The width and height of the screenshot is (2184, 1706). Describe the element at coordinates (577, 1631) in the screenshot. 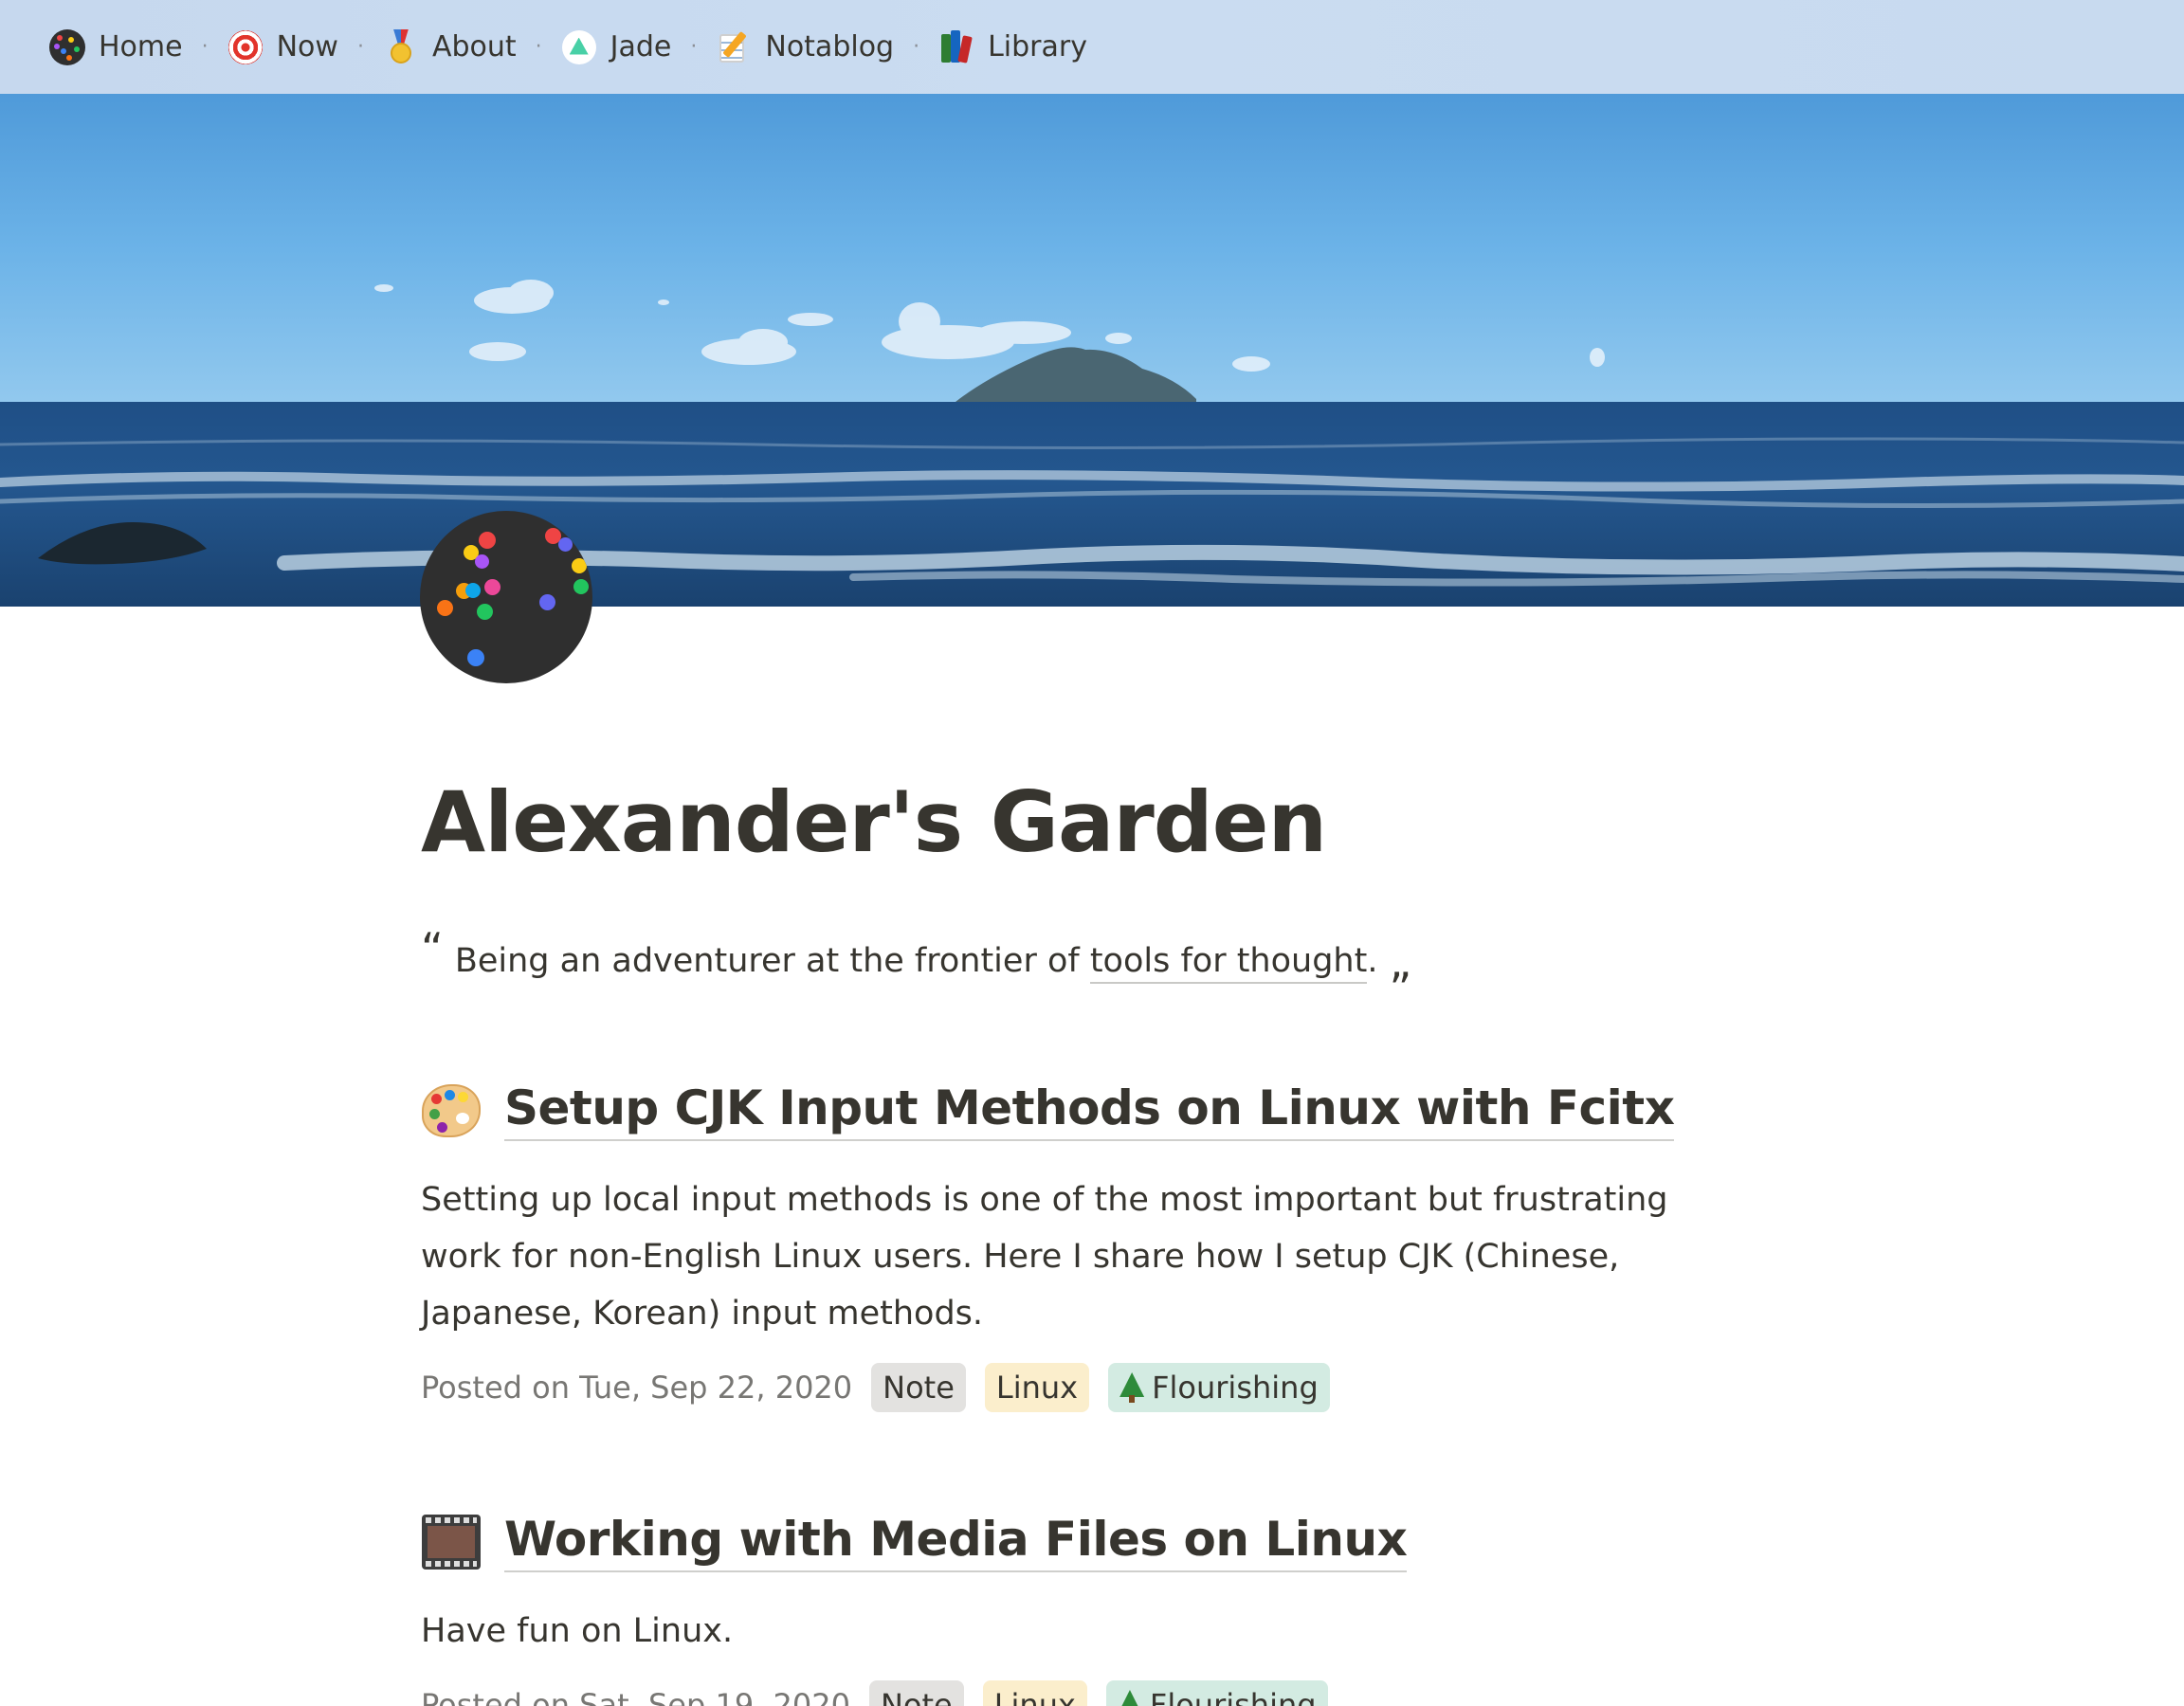

I see `post-description: Have fun on Linux.` at that location.